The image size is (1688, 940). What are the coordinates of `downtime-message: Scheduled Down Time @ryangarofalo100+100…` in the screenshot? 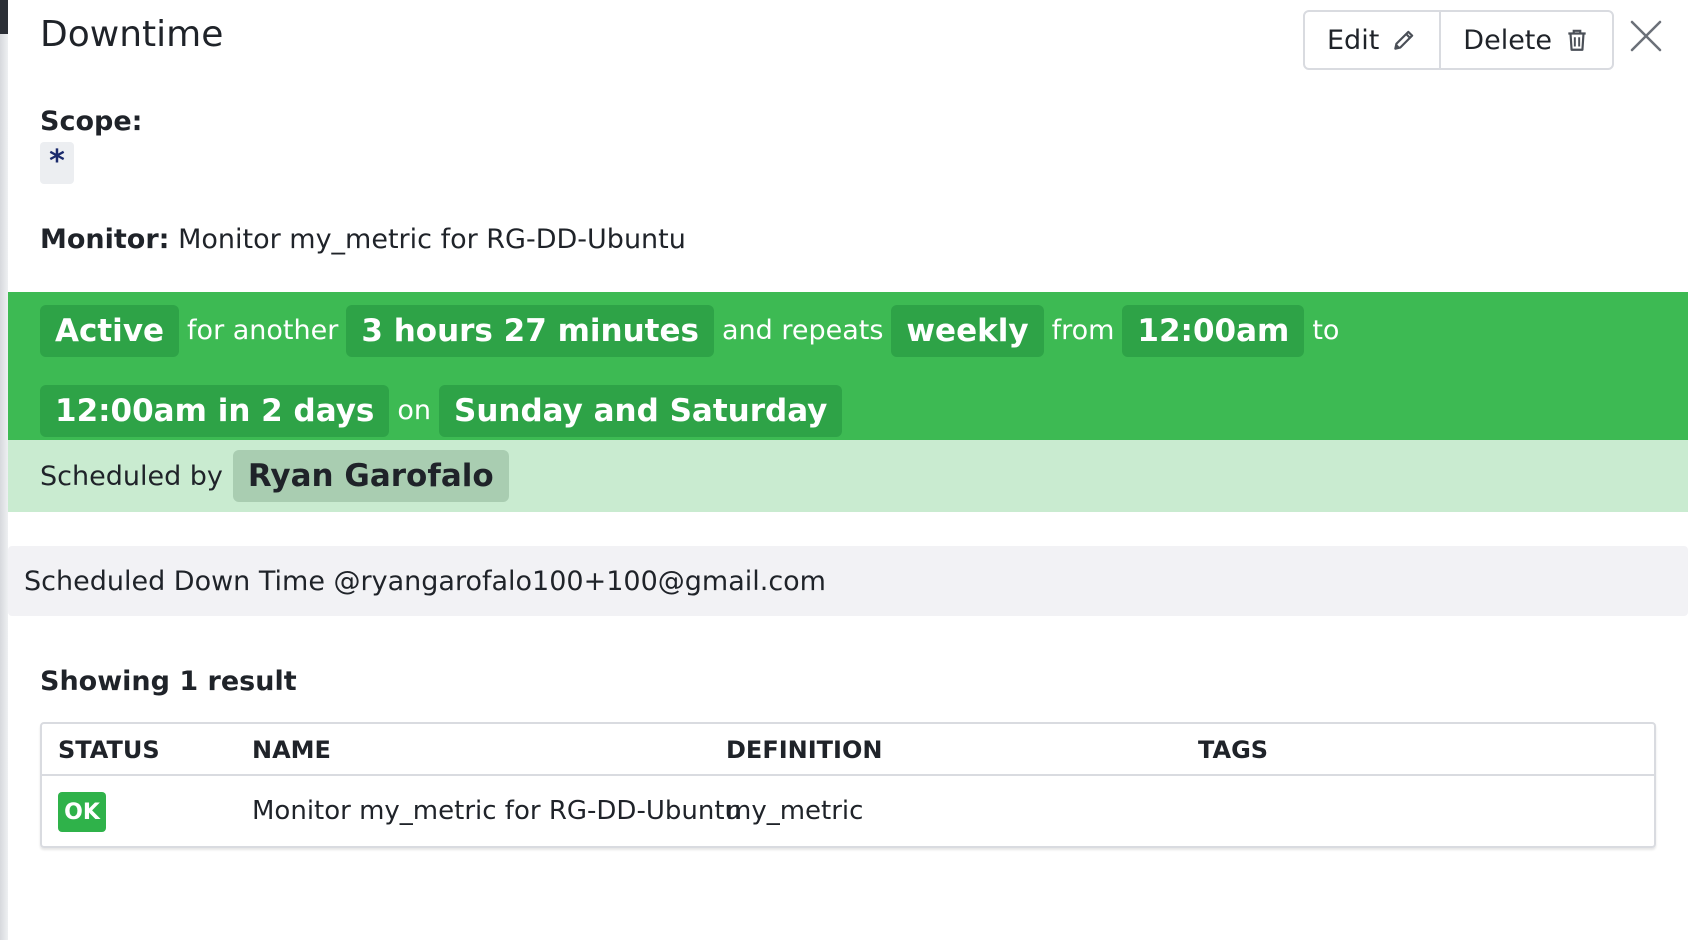 It's located at (848, 581).